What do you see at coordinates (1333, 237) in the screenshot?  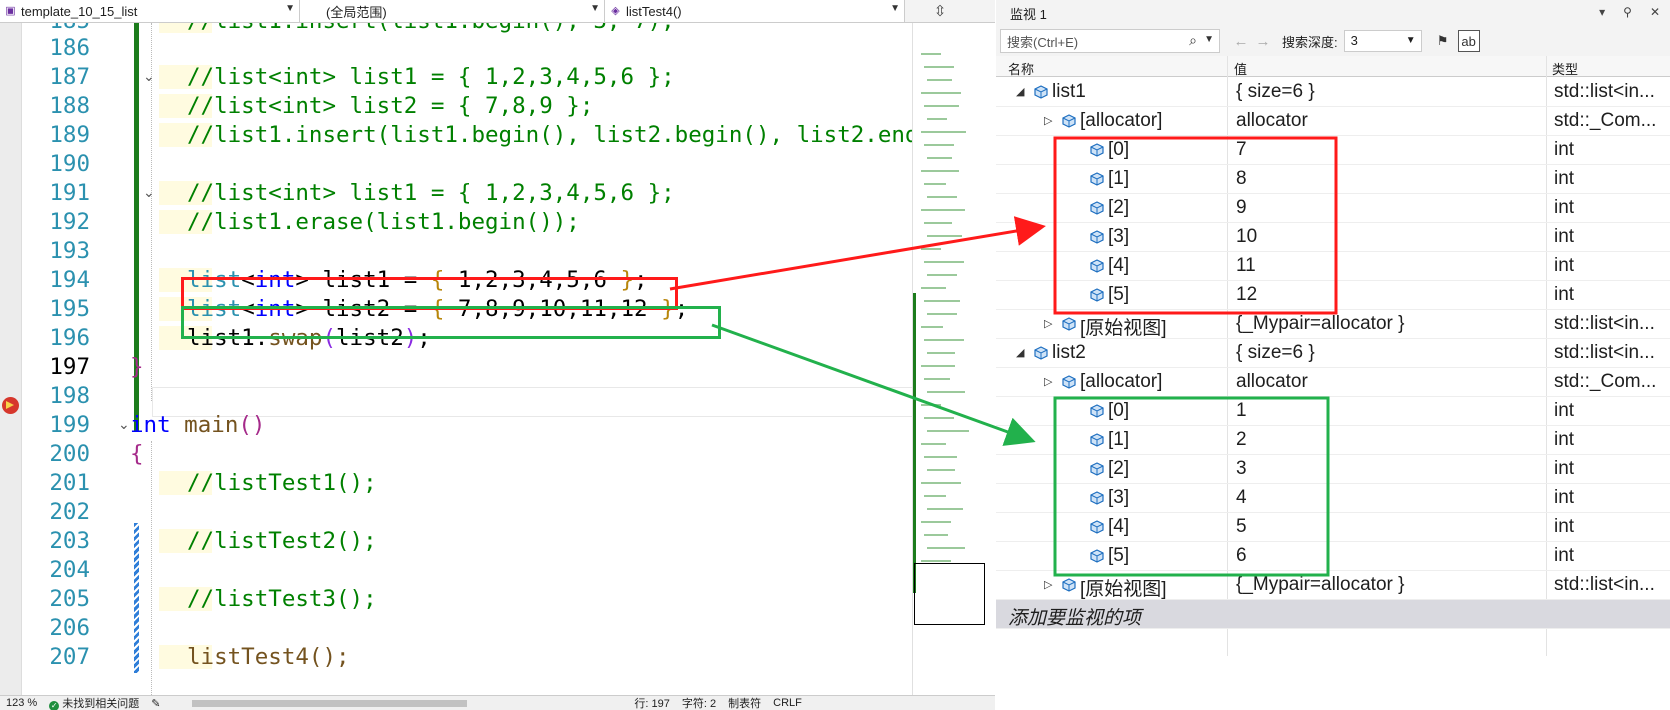 I see `watch-row: [3] 10 int` at bounding box center [1333, 237].